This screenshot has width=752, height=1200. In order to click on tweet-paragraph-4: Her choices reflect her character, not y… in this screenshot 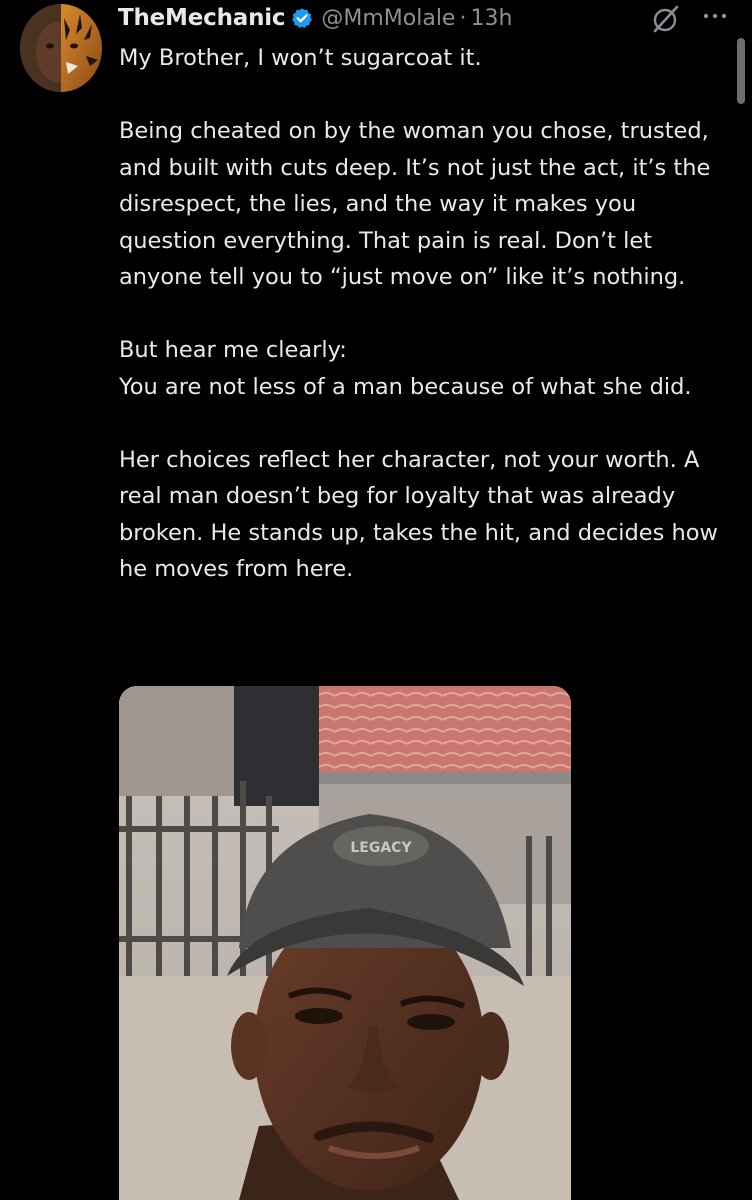, I will do `click(418, 514)`.